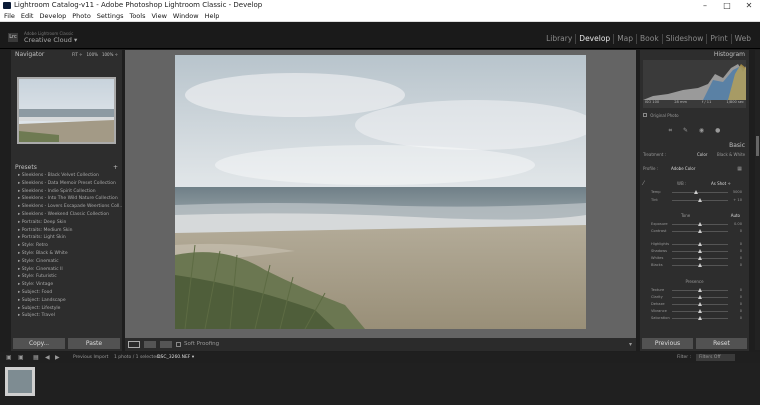  Describe the element at coordinates (559, 39) in the screenshot. I see `module-library: Library` at that location.